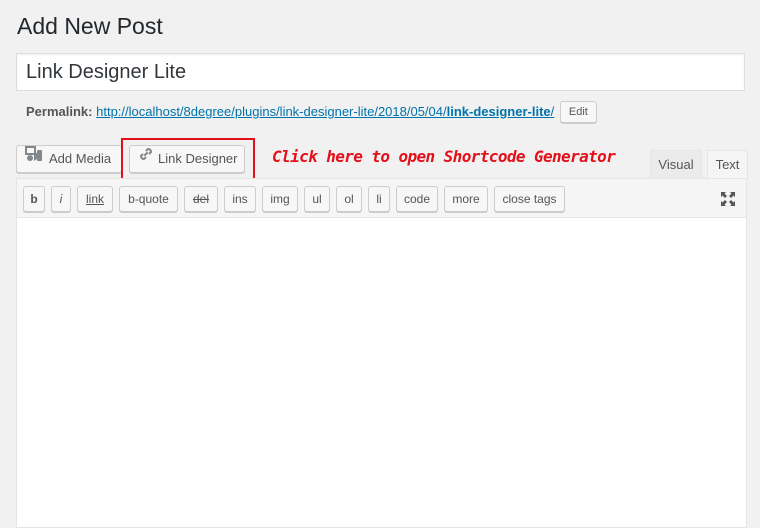 The image size is (760, 528). What do you see at coordinates (552, 111) in the screenshot?
I see `permalink-url-suffix: /` at bounding box center [552, 111].